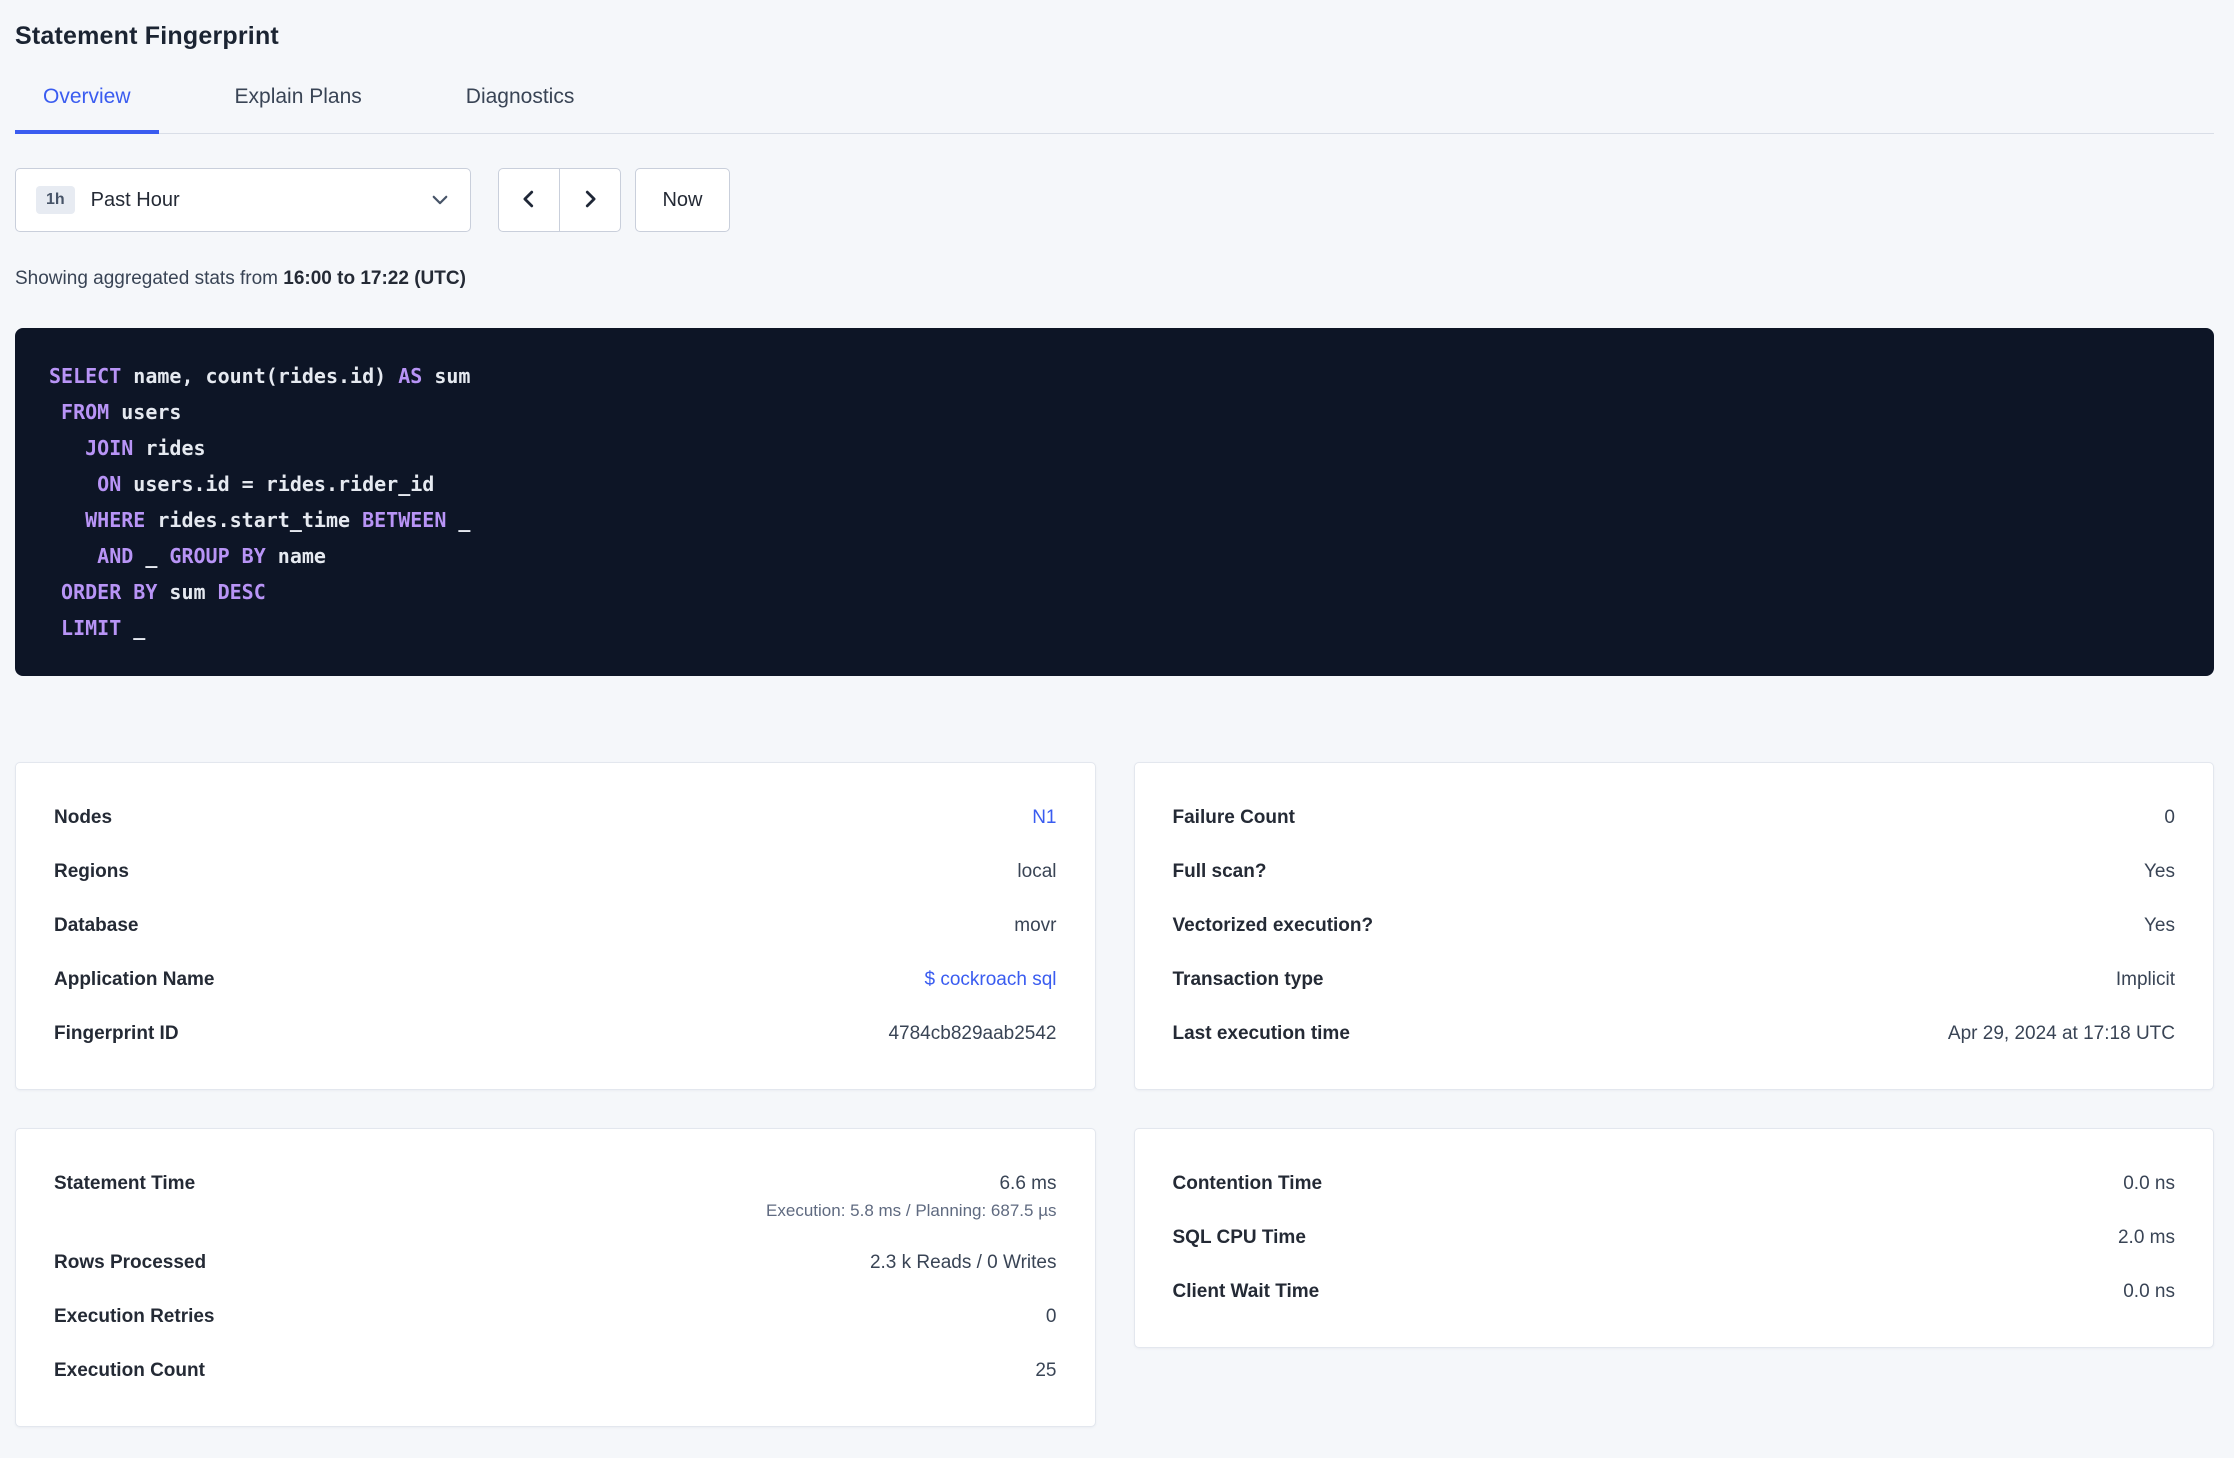 Image resolution: width=2234 pixels, height=1458 pixels. What do you see at coordinates (116, 1033) in the screenshot?
I see `summary-row-label: Fingerprint ID` at bounding box center [116, 1033].